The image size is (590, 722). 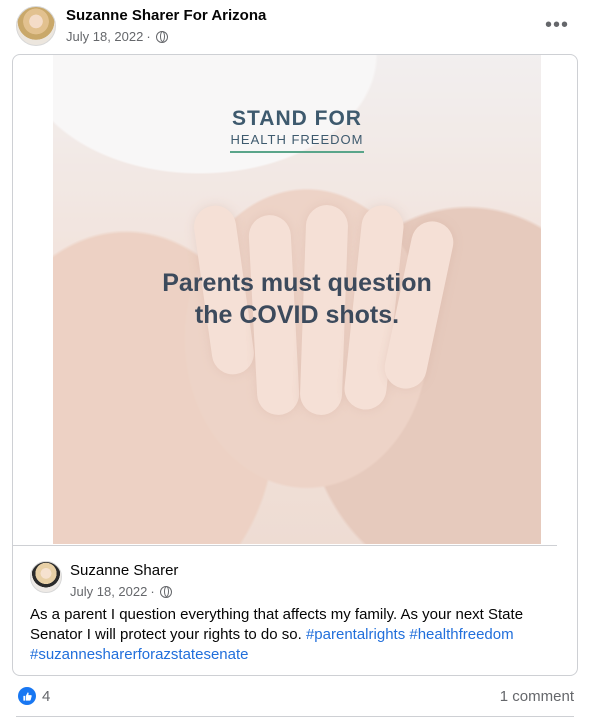 I want to click on brand-top-text: STAND FOR, so click(x=297, y=118).